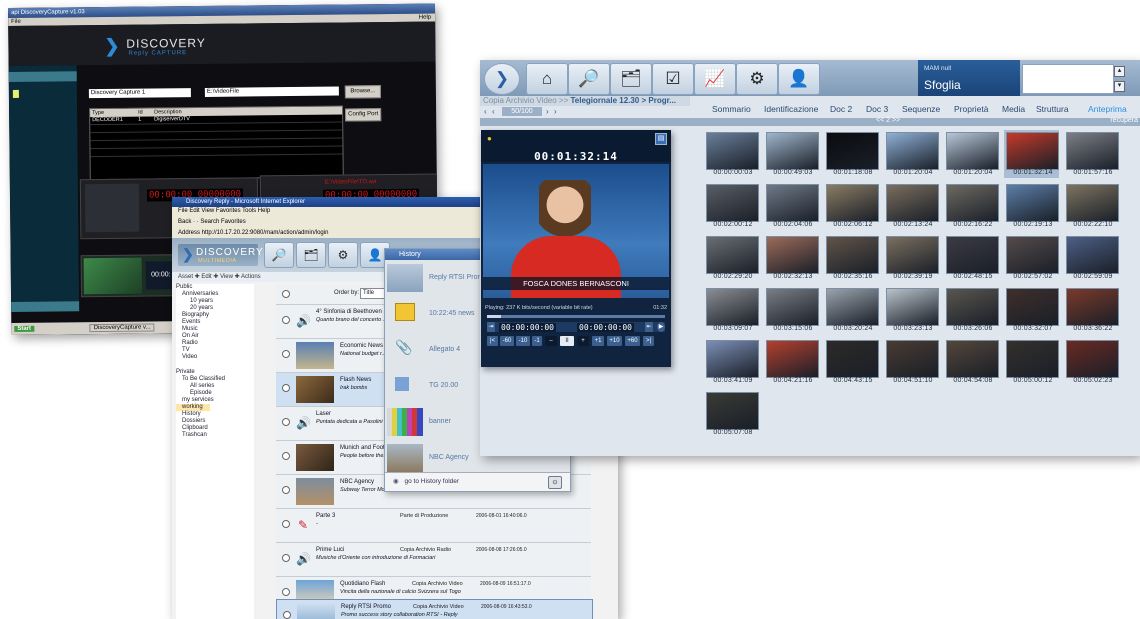 The image size is (1140, 619). What do you see at coordinates (731, 109) in the screenshot?
I see `tab-sommario: Sommario` at bounding box center [731, 109].